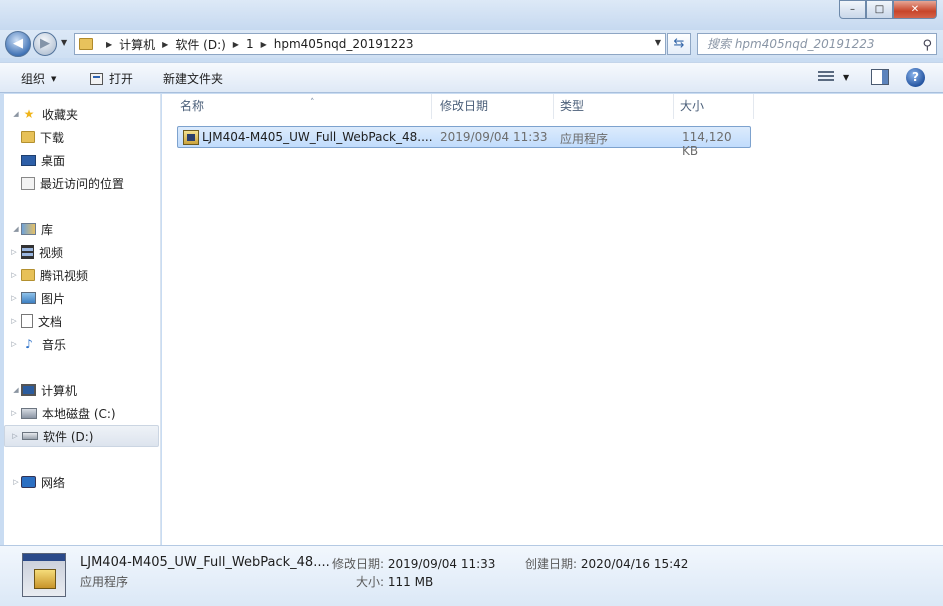 The width and height of the screenshot is (943, 606). I want to click on organize-button: 组织 ▼, so click(38, 78).